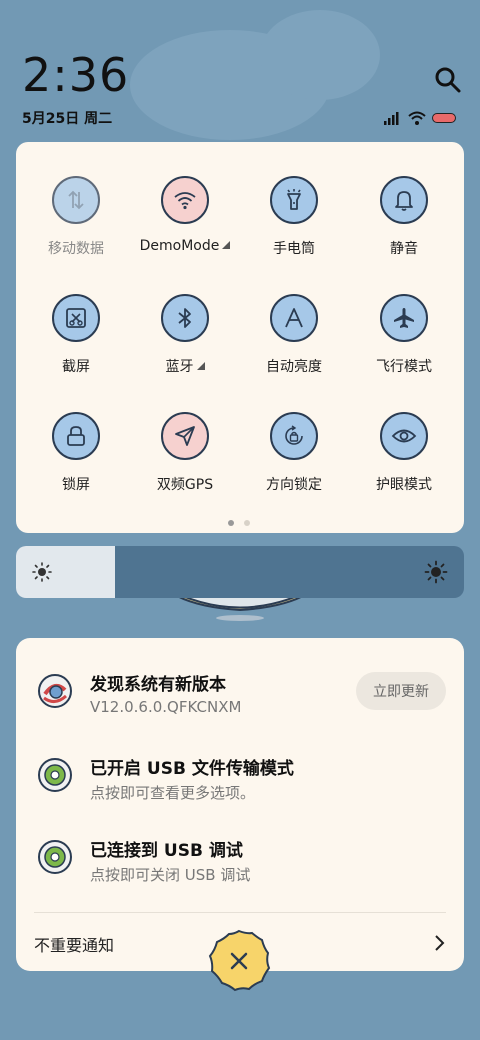  I want to click on notification-item: 已开启 USB 文件传输模式 点按即可查看更多选项。, so click(240, 787).